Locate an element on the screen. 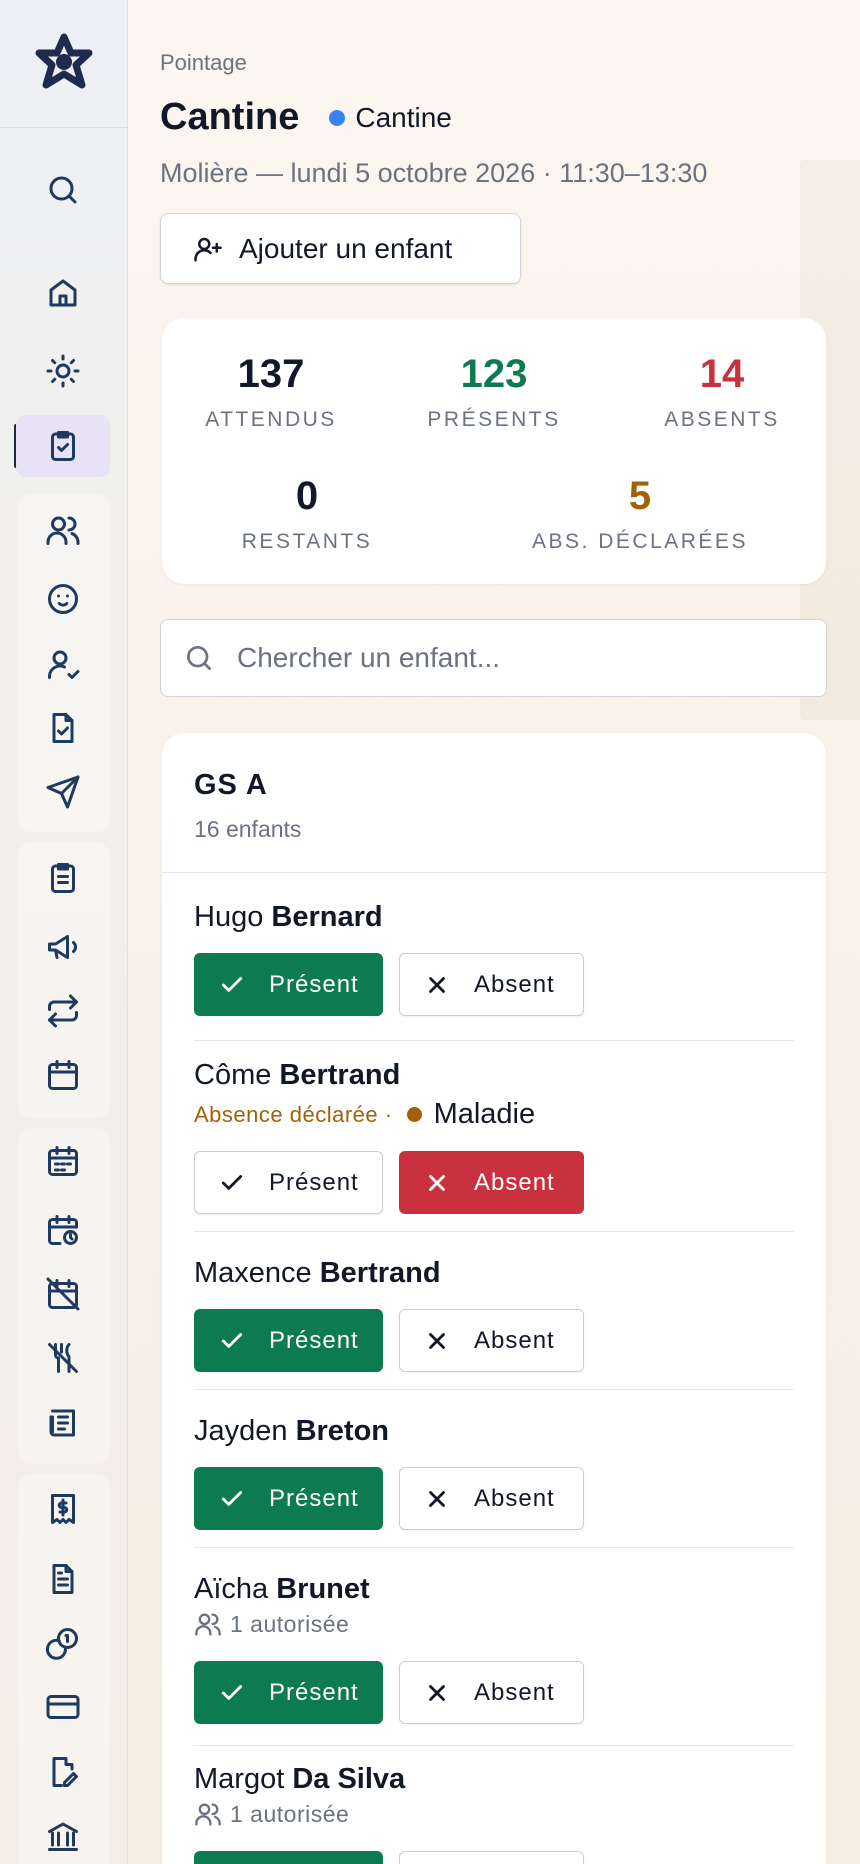  file-edit-icon is located at coordinates (63, 1772).